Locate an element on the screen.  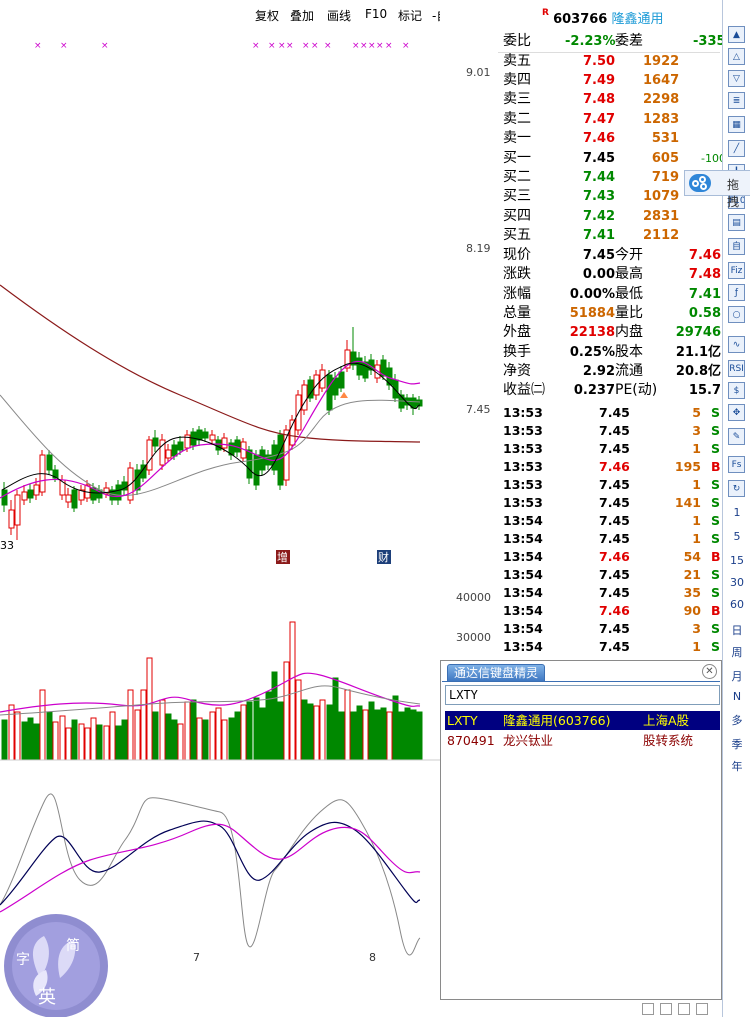
tick-volume: 5 is located at coordinates (696, 412).